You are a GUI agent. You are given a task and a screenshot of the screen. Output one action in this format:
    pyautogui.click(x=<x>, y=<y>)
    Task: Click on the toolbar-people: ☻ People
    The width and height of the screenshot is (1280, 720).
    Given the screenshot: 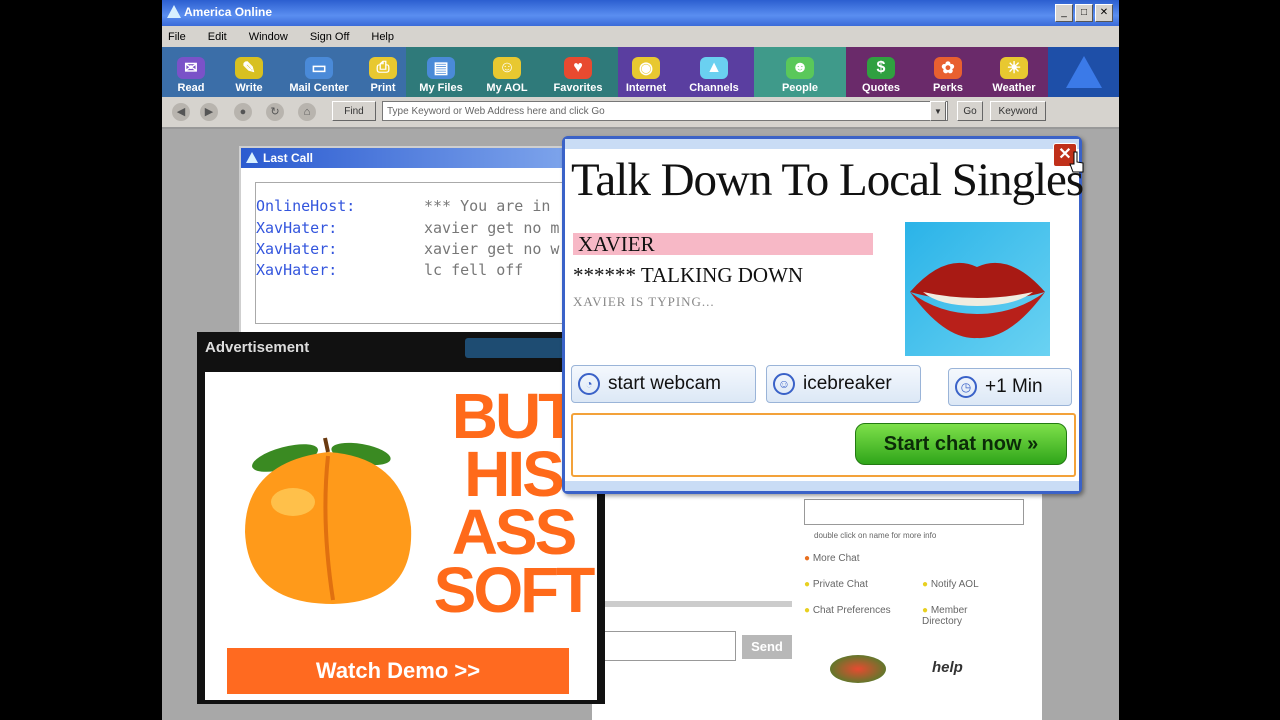 What is the action you would take?
    pyautogui.click(x=800, y=72)
    